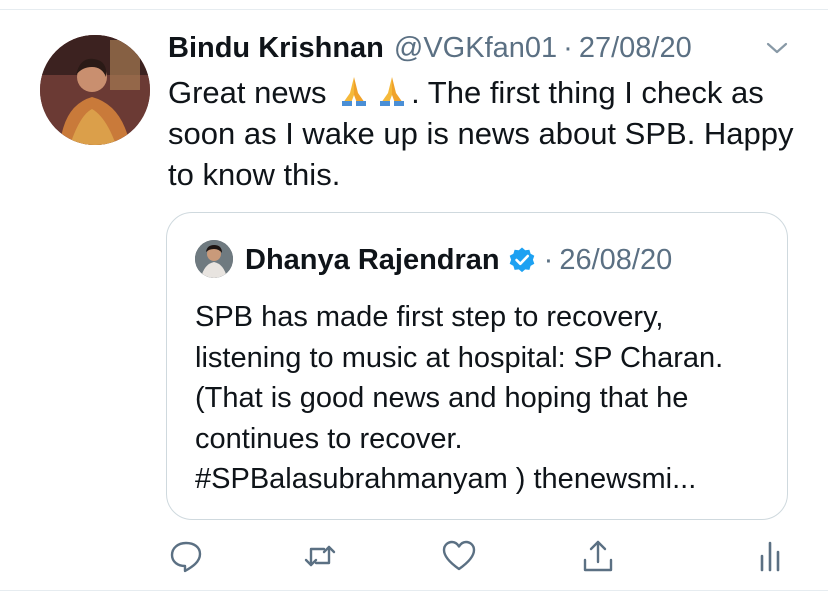  I want to click on avatar, so click(95, 90).